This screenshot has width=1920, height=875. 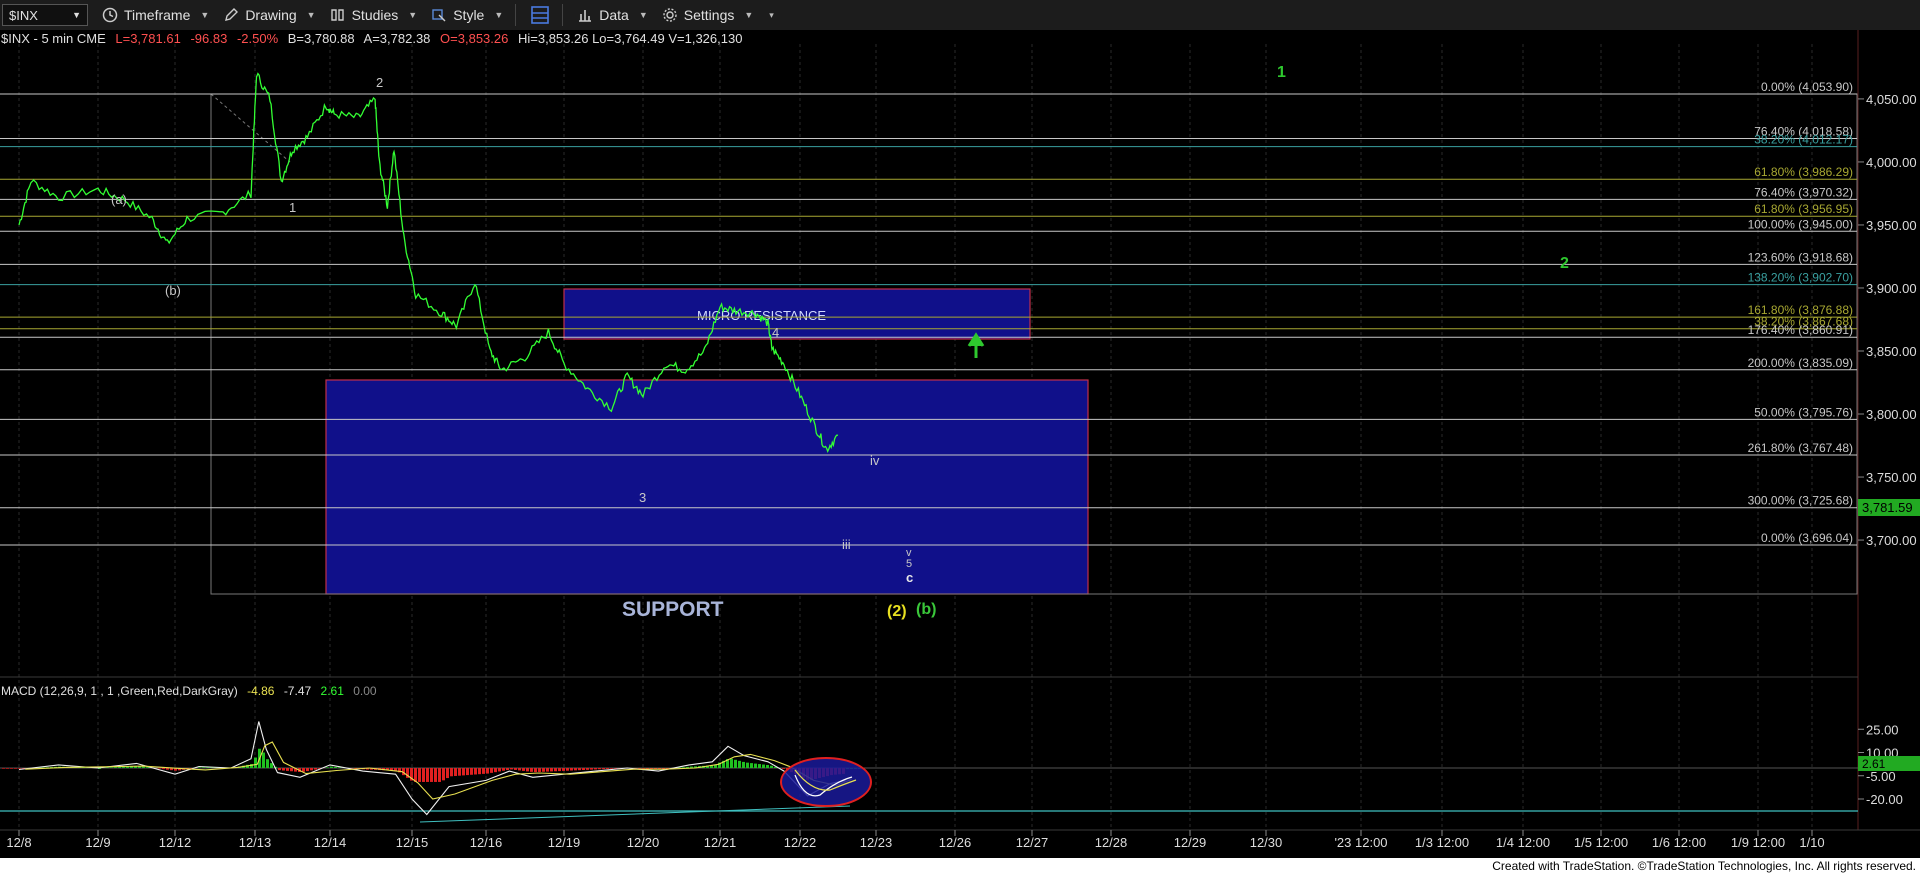 I want to click on wave-2-label: 2, so click(x=379, y=82).